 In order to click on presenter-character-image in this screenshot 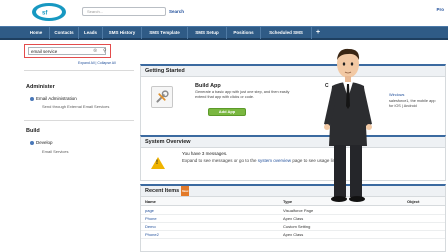, I will do `click(348, 125)`.